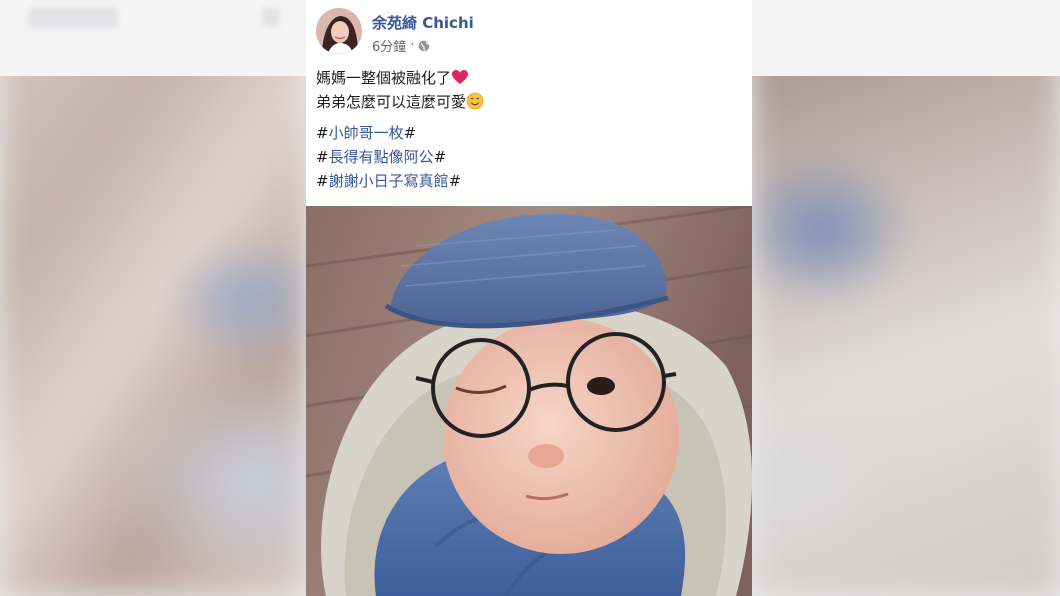 The width and height of the screenshot is (1060, 596). I want to click on author-avatar, so click(339, 31).